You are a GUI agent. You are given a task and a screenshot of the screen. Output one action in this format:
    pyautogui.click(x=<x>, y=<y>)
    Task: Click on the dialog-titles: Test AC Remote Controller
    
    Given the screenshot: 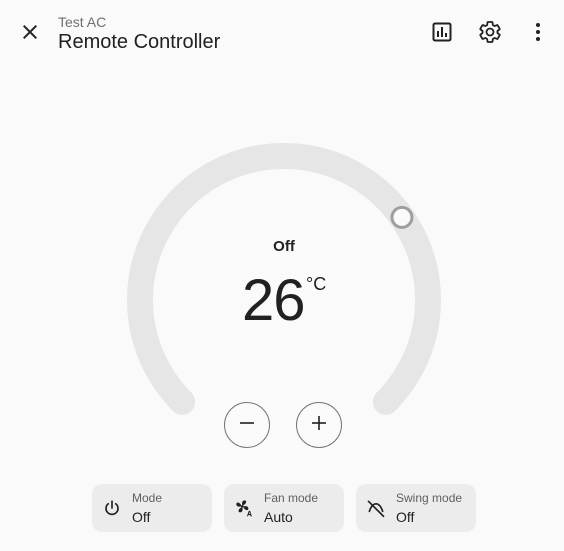 What is the action you would take?
    pyautogui.click(x=139, y=34)
    